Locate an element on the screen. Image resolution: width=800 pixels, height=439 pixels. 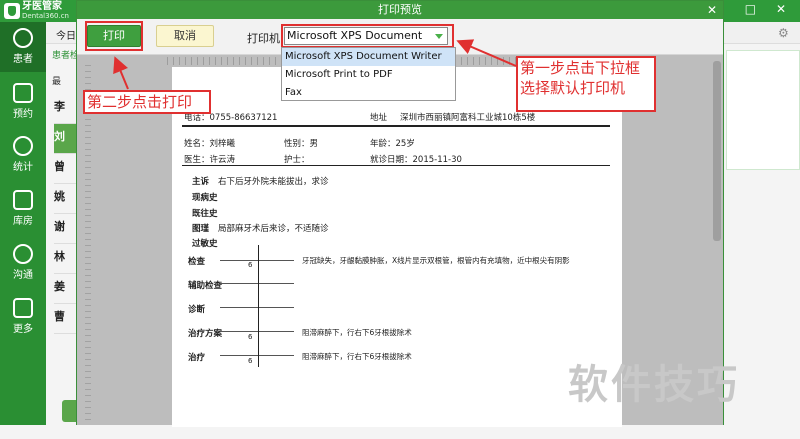
printer-label: 打印机 is located at coordinates (263, 38).